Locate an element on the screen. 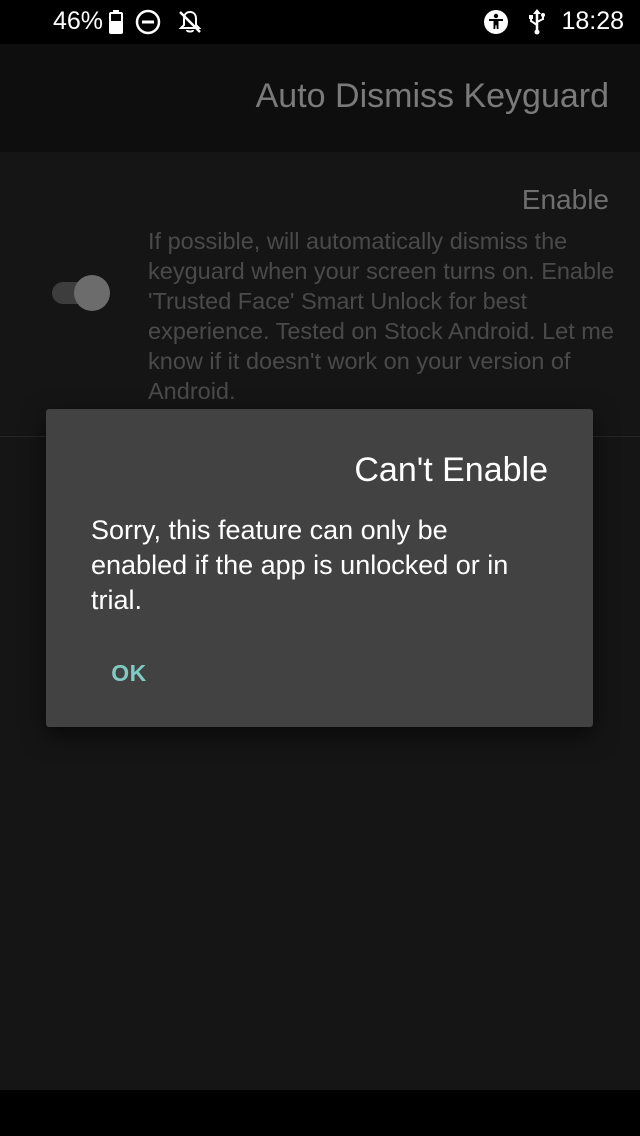 The image size is (640, 1136). status-time: 18:28 is located at coordinates (592, 21).